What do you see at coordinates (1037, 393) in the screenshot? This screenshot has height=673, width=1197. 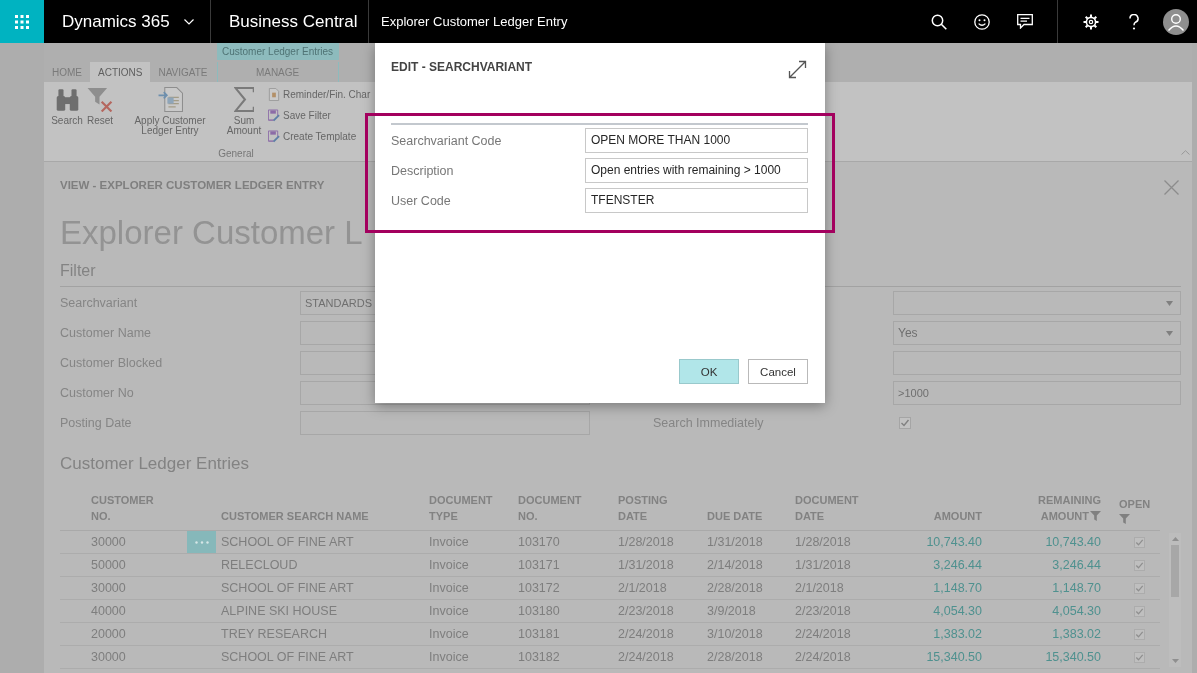 I see `filter-field: >1000` at bounding box center [1037, 393].